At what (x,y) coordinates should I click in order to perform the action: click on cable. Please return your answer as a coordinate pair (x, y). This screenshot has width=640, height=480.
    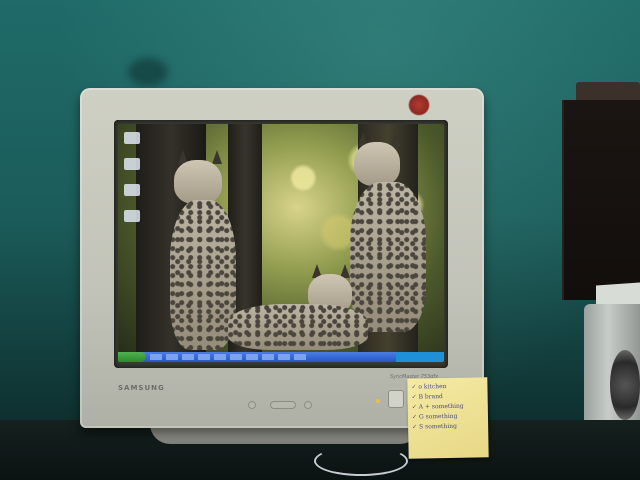
    Looking at the image, I should click on (361, 461).